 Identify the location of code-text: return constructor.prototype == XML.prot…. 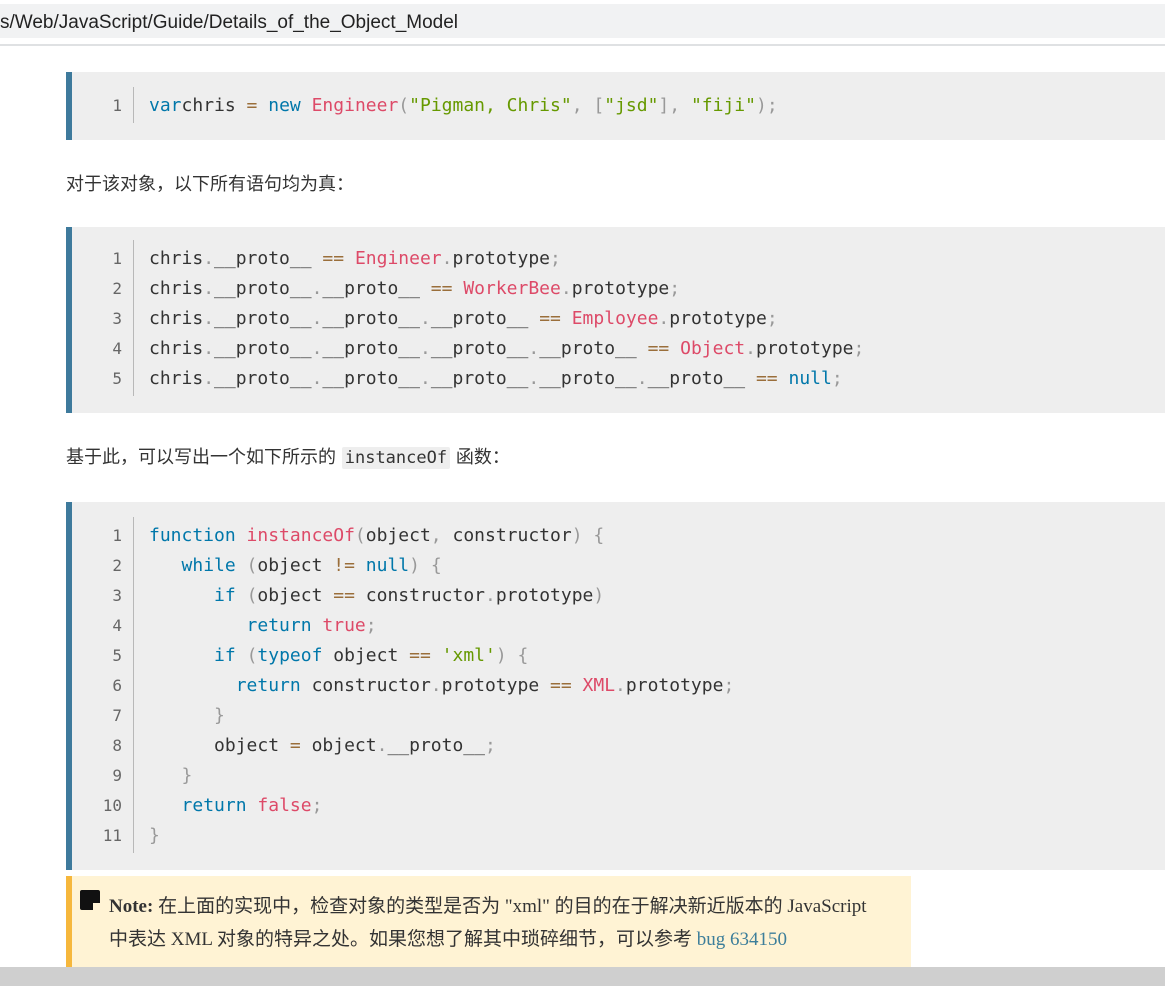
(485, 685).